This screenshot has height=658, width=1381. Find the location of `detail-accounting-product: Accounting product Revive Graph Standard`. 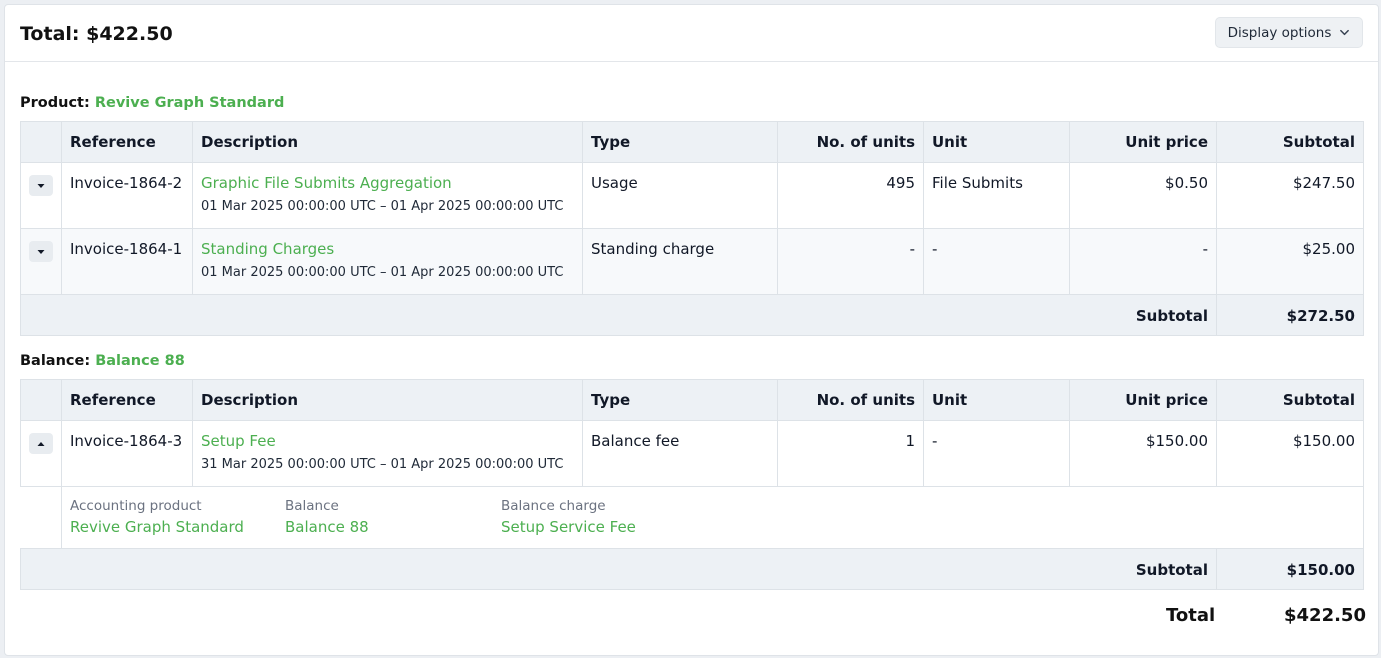

detail-accounting-product: Accounting product Revive Graph Standard is located at coordinates (157, 517).